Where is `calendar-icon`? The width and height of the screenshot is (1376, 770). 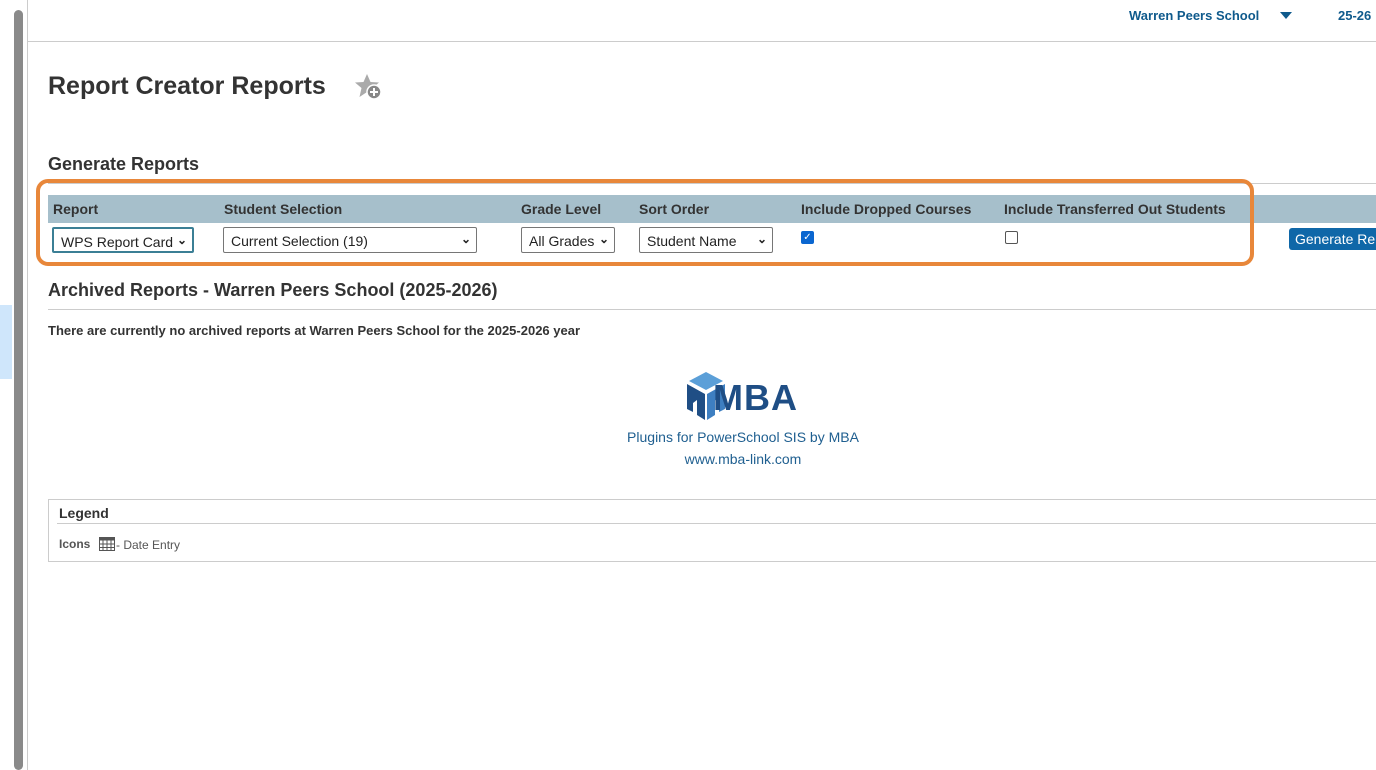 calendar-icon is located at coordinates (107, 544).